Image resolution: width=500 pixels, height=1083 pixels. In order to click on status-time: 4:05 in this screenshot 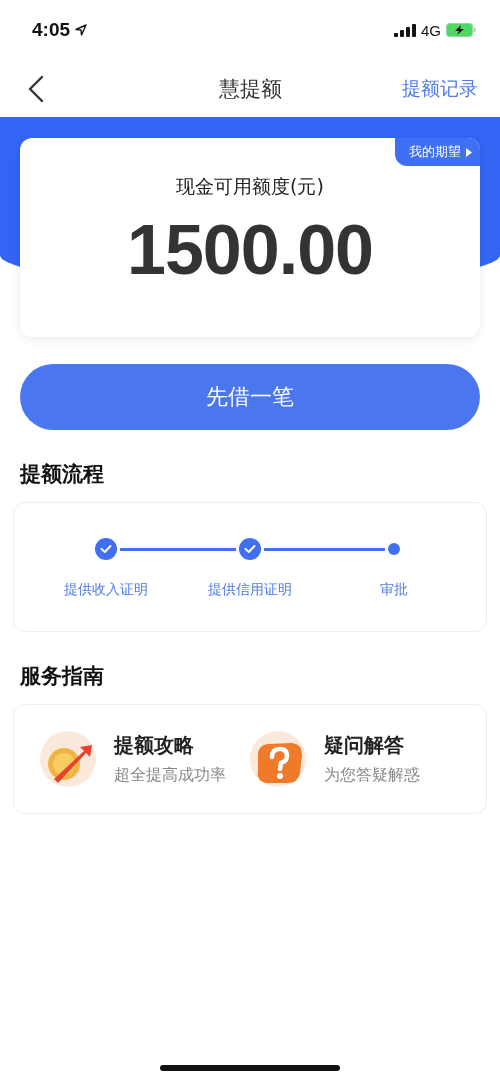, I will do `click(51, 30)`.